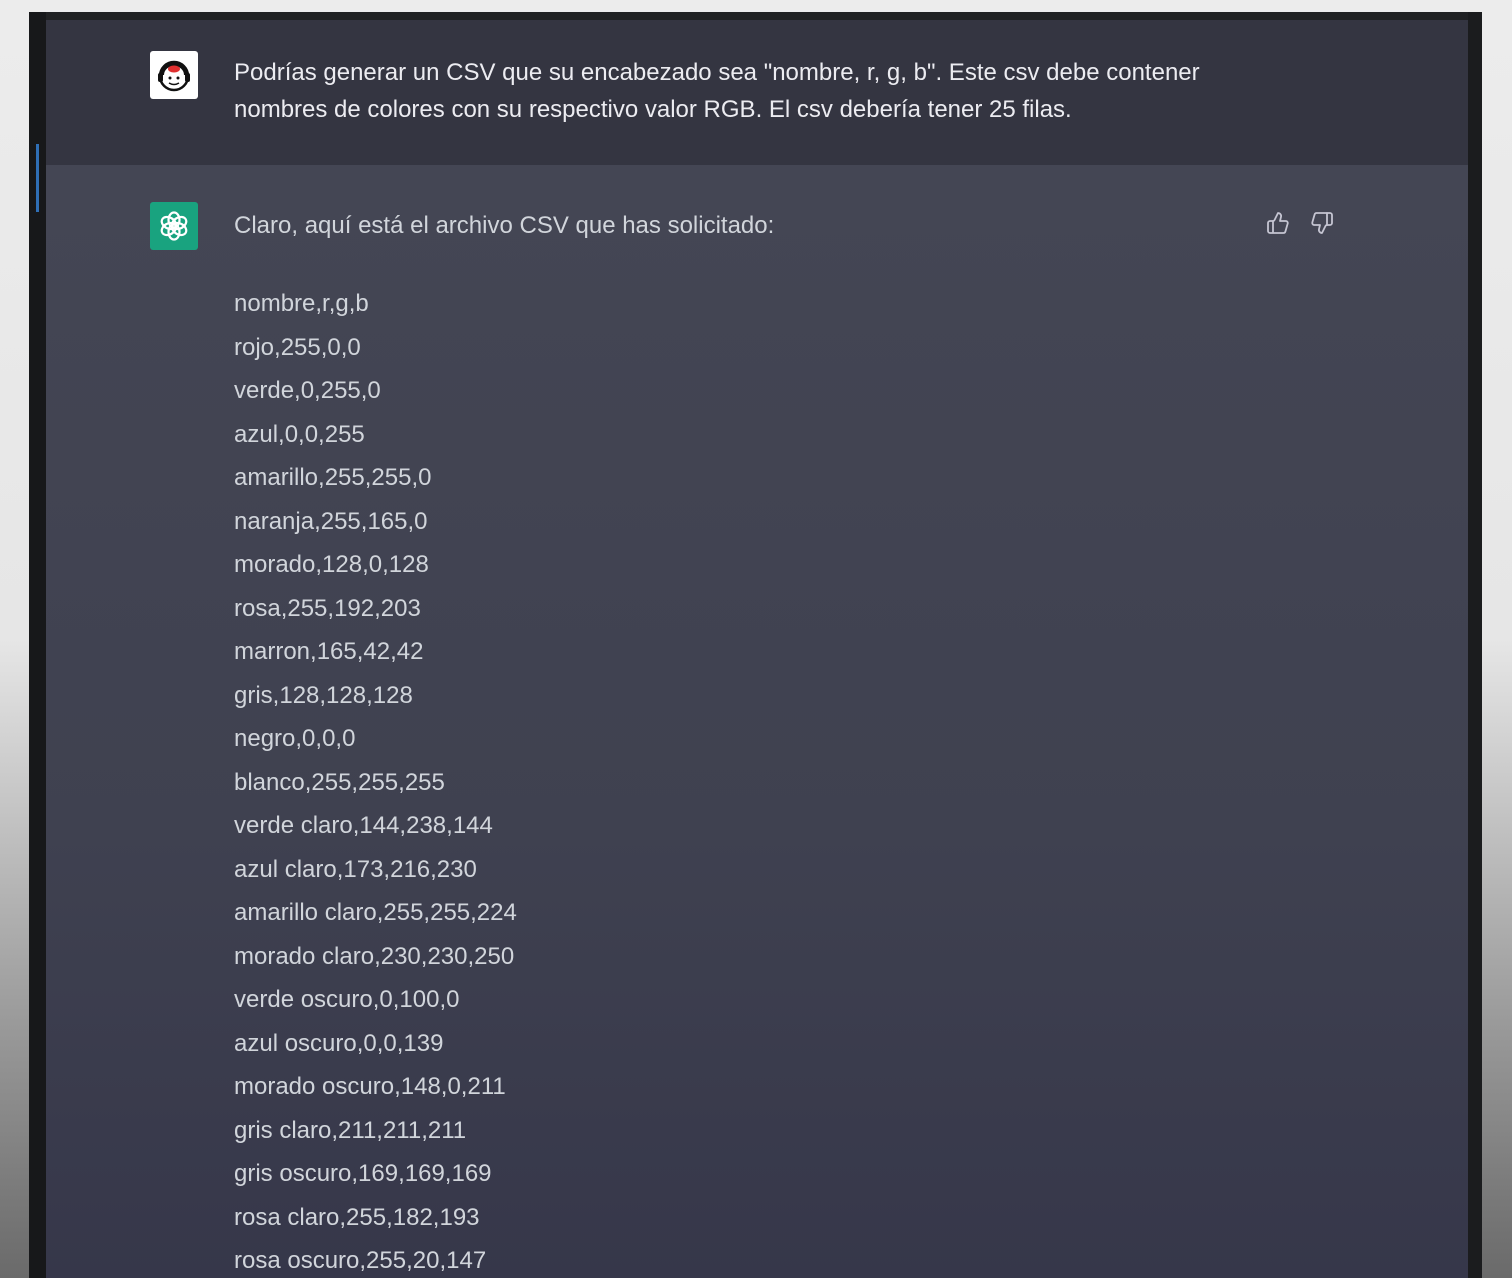  Describe the element at coordinates (360, 1260) in the screenshot. I see `csv-line: rosa oscuro,255,20,147` at that location.